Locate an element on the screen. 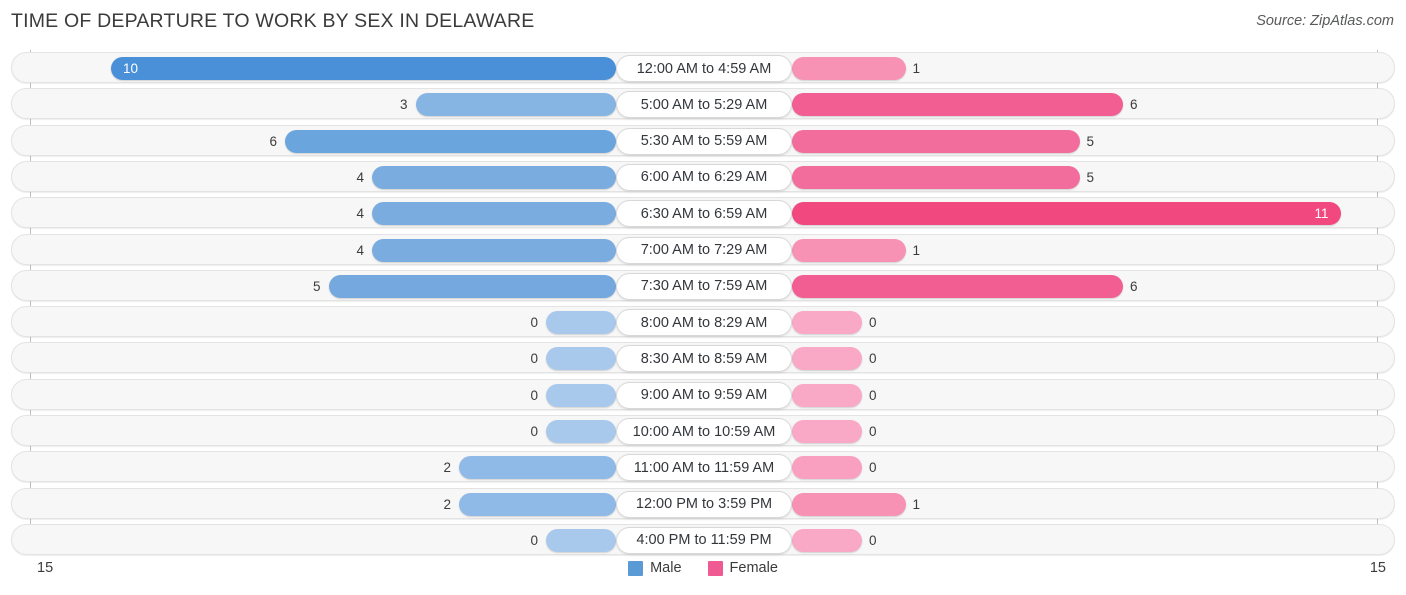  category-label-pill: 12:00 AM to 4:59 AM is located at coordinates (704, 68).